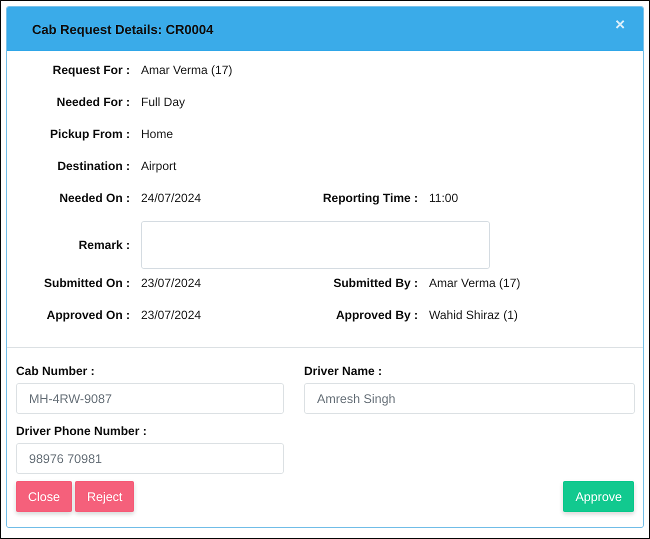  I want to click on field-value: Wahid Shiraz (1), so click(474, 315).